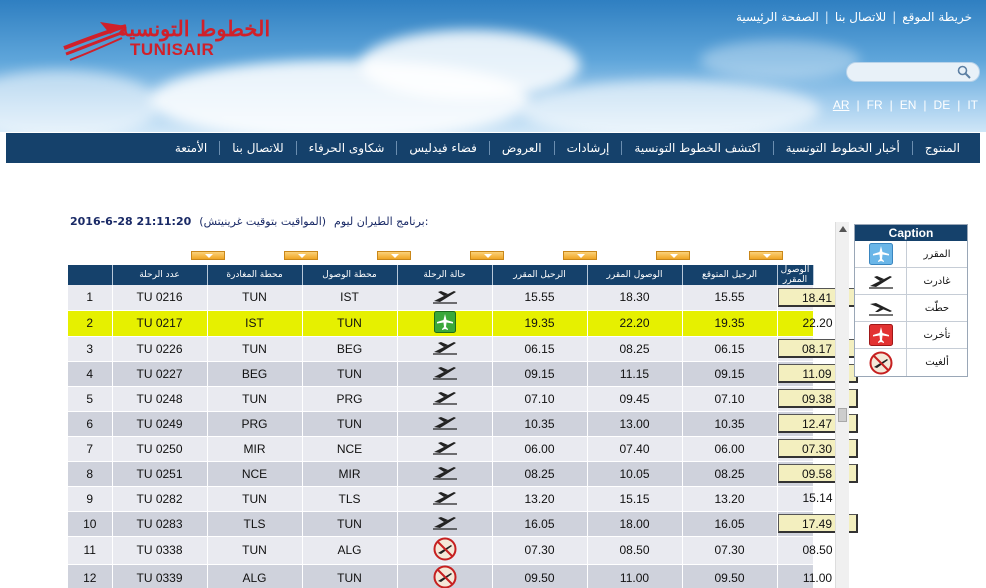 This screenshot has width=986, height=588. Describe the element at coordinates (381, 221) in the screenshot. I see `schedule-label: برنامج الطيران ليوم:` at that location.